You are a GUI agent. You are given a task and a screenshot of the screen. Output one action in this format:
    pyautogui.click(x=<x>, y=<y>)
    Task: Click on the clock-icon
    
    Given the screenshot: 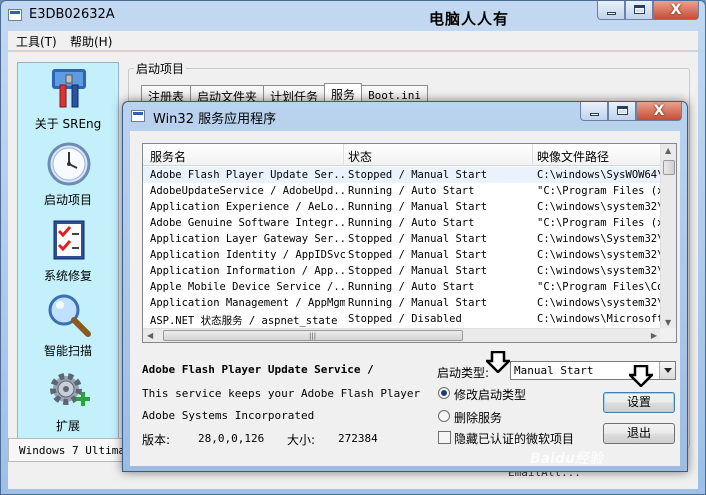 What is the action you would take?
    pyautogui.click(x=69, y=164)
    